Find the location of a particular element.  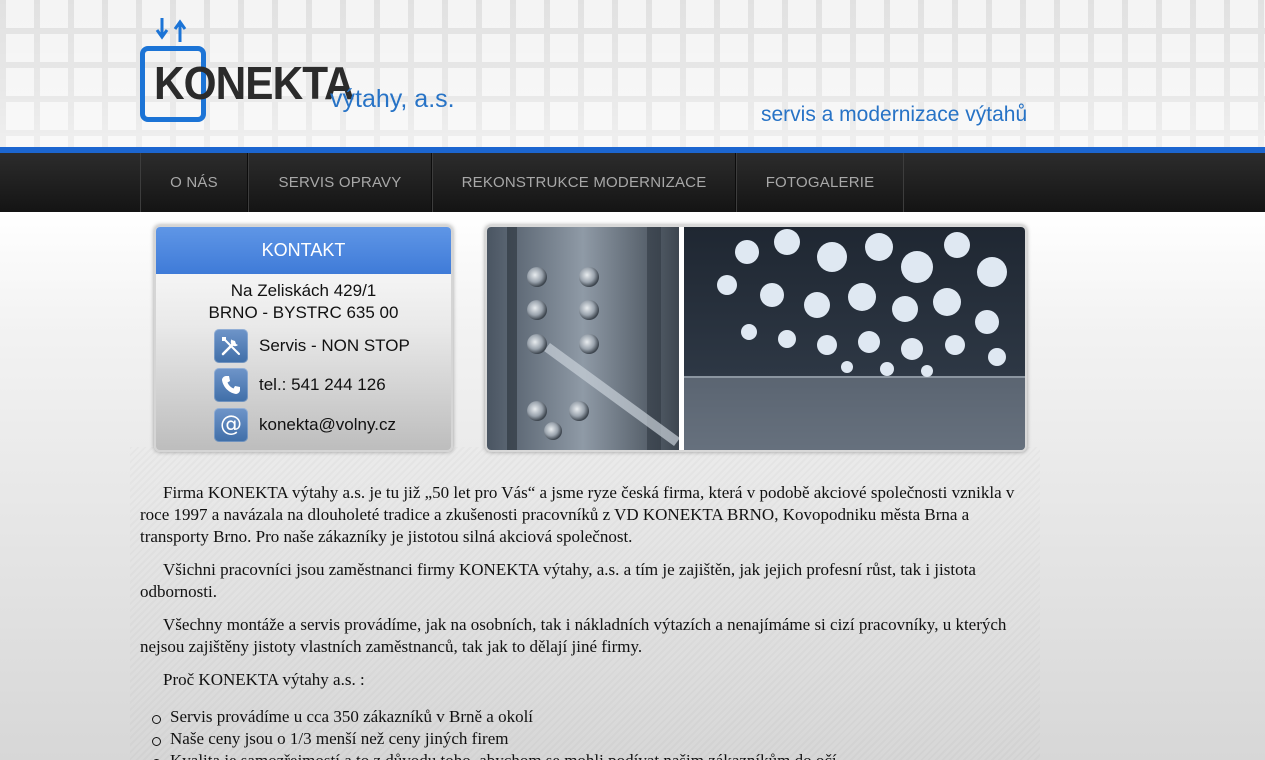

company-suffix: výtahy, a.s. is located at coordinates (392, 99).